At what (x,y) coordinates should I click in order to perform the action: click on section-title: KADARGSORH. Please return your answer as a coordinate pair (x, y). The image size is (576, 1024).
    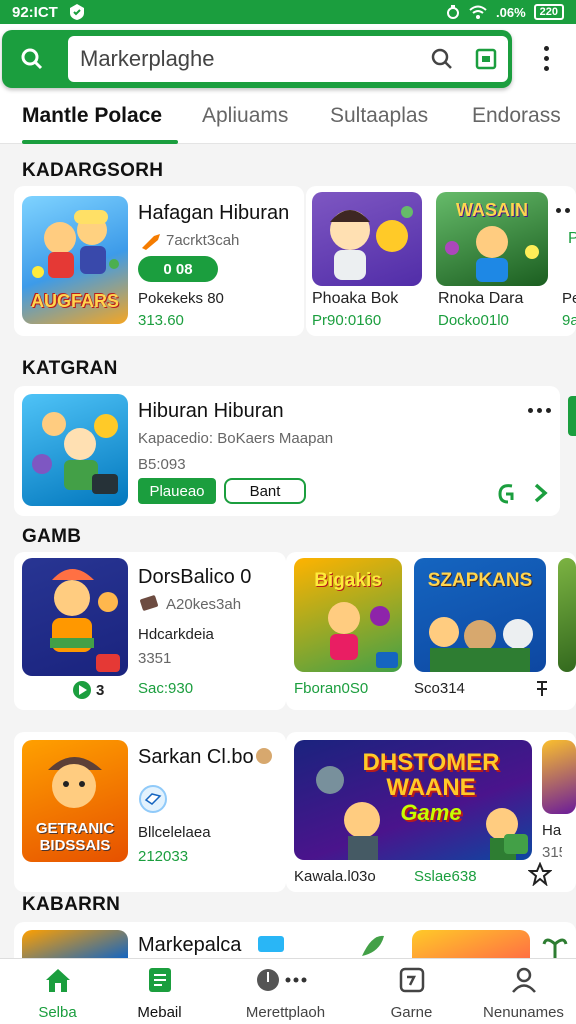
    Looking at the image, I should click on (93, 170).